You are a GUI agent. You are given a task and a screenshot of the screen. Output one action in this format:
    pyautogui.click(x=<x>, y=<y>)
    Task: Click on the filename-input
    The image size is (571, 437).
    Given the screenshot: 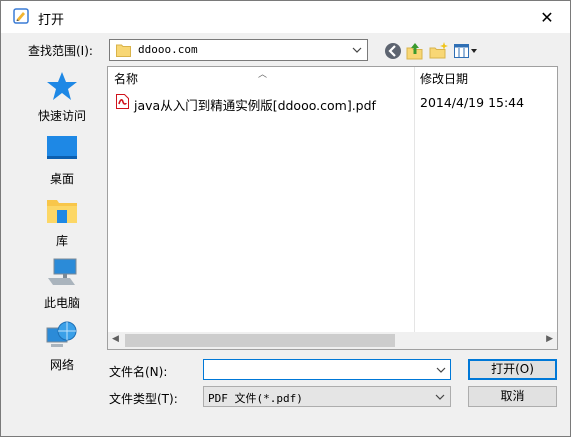 What is the action you would take?
    pyautogui.click(x=327, y=369)
    